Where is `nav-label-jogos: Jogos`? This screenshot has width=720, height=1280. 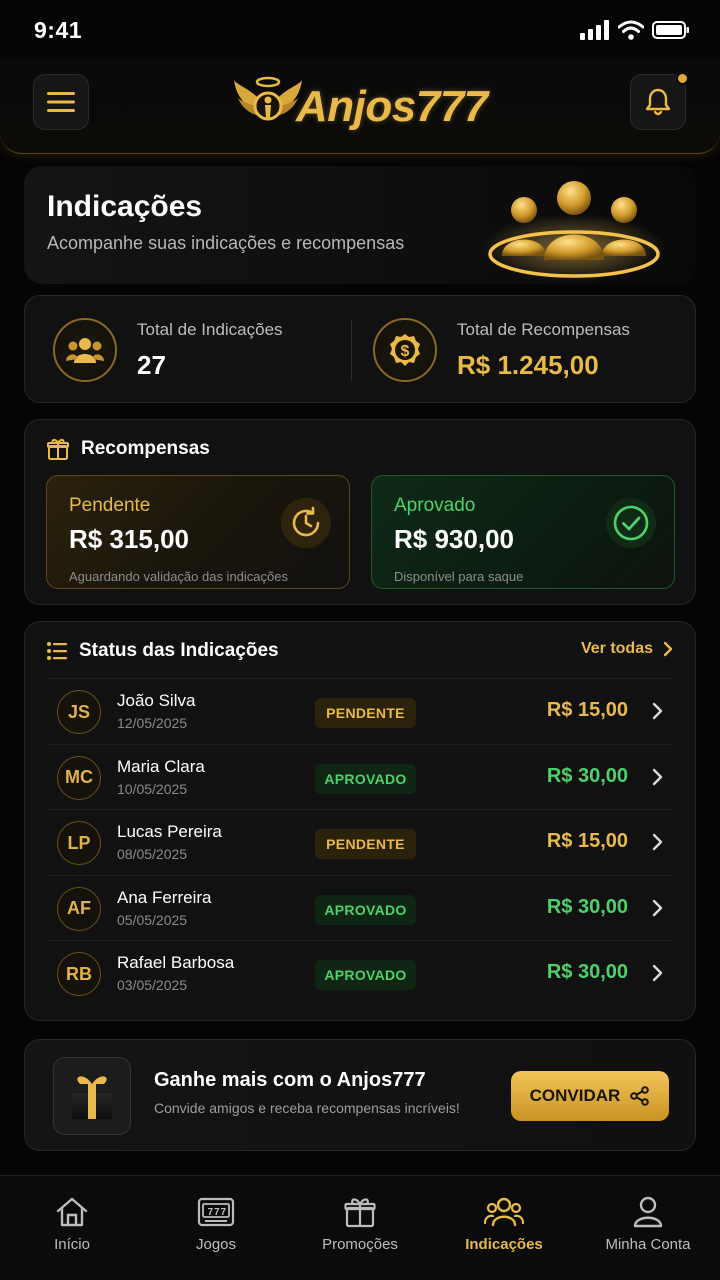
nav-label-jogos: Jogos is located at coordinates (216, 1244).